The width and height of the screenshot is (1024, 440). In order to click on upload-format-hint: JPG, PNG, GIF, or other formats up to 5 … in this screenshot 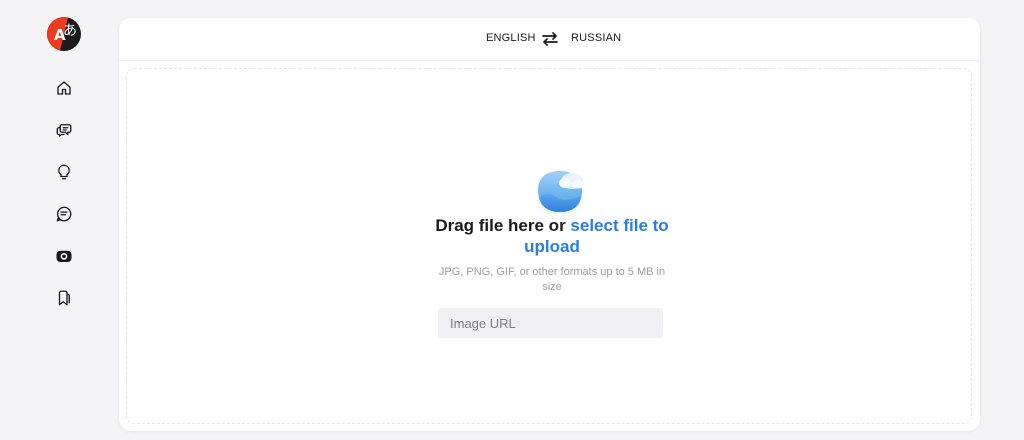, I will do `click(552, 279)`.